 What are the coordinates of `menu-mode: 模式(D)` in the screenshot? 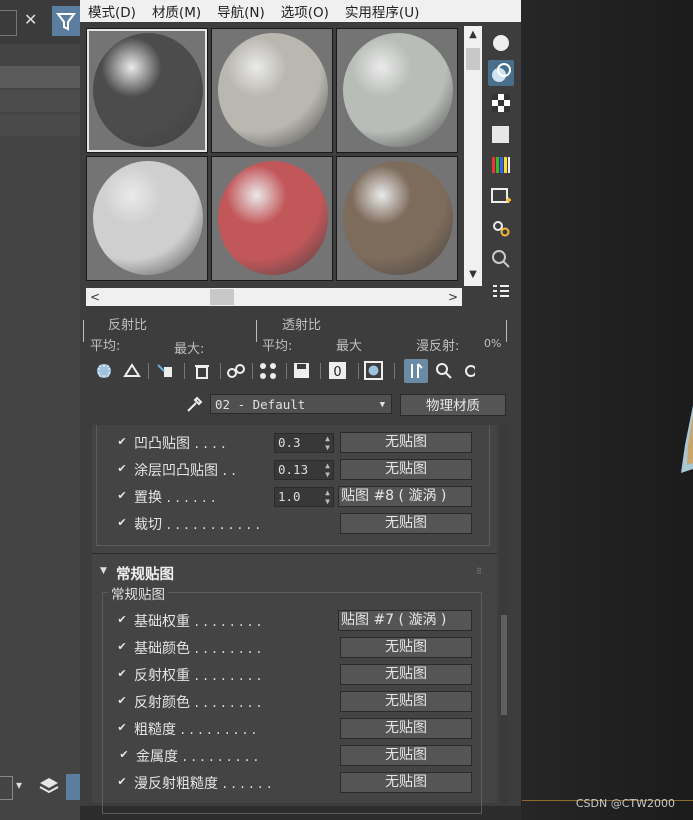 It's located at (112, 11).